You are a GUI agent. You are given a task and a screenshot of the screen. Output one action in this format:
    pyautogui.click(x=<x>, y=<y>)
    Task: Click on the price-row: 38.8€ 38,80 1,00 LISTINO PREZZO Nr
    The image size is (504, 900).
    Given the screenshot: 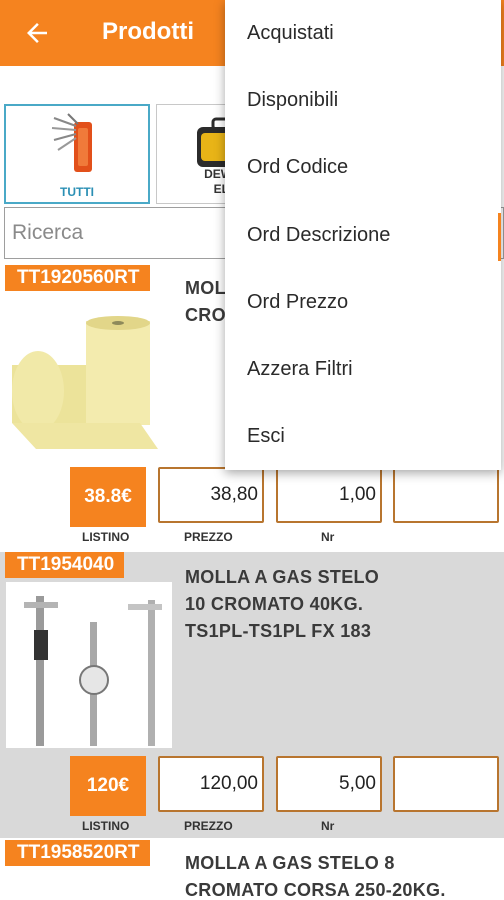 What is the action you would take?
    pyautogui.click(x=252, y=506)
    